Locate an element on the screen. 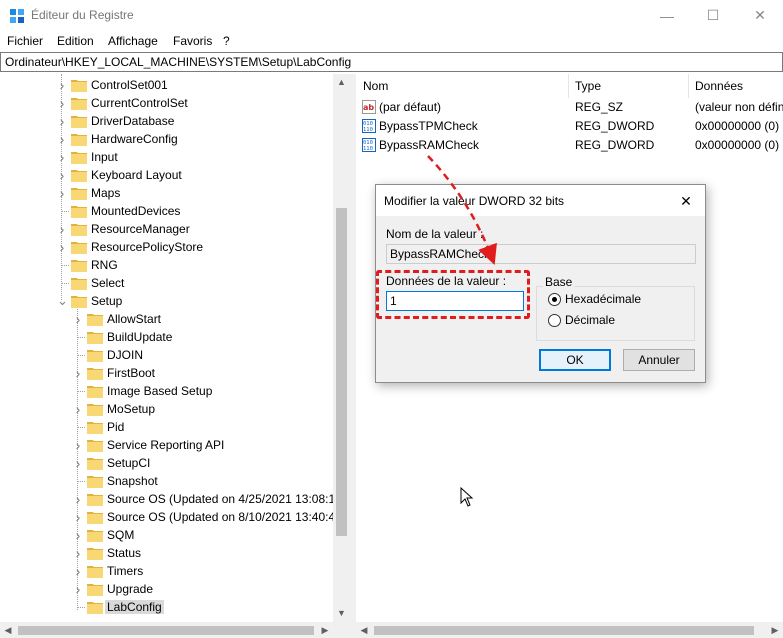  annotation-arrow is located at coordinates (462, 210).